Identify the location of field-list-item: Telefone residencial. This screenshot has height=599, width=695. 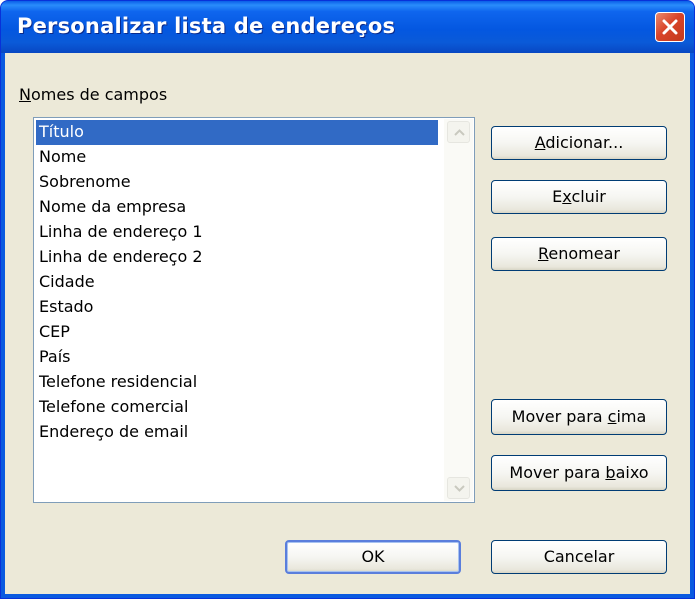
(237, 382).